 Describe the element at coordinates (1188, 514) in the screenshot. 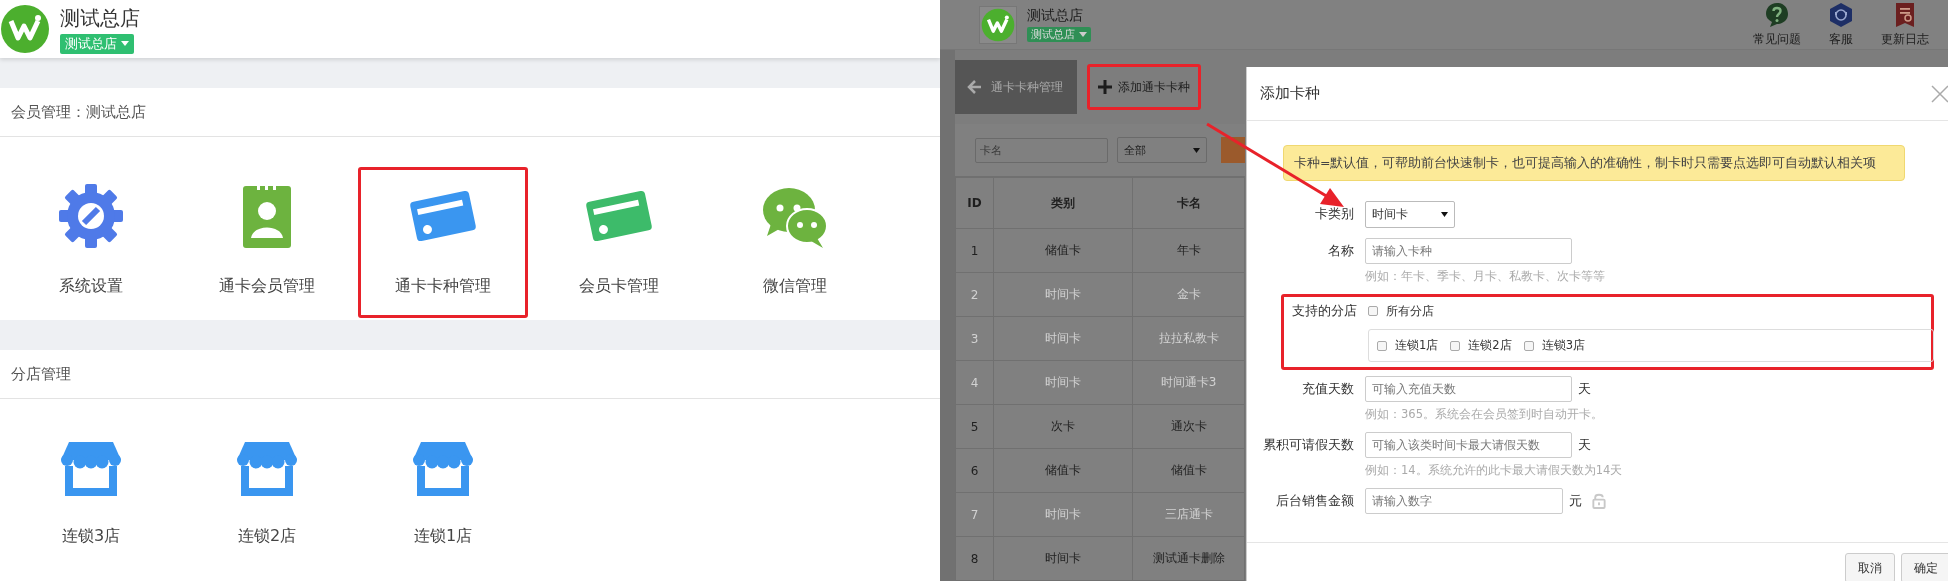

I see `table-cell: 三店通卡` at that location.